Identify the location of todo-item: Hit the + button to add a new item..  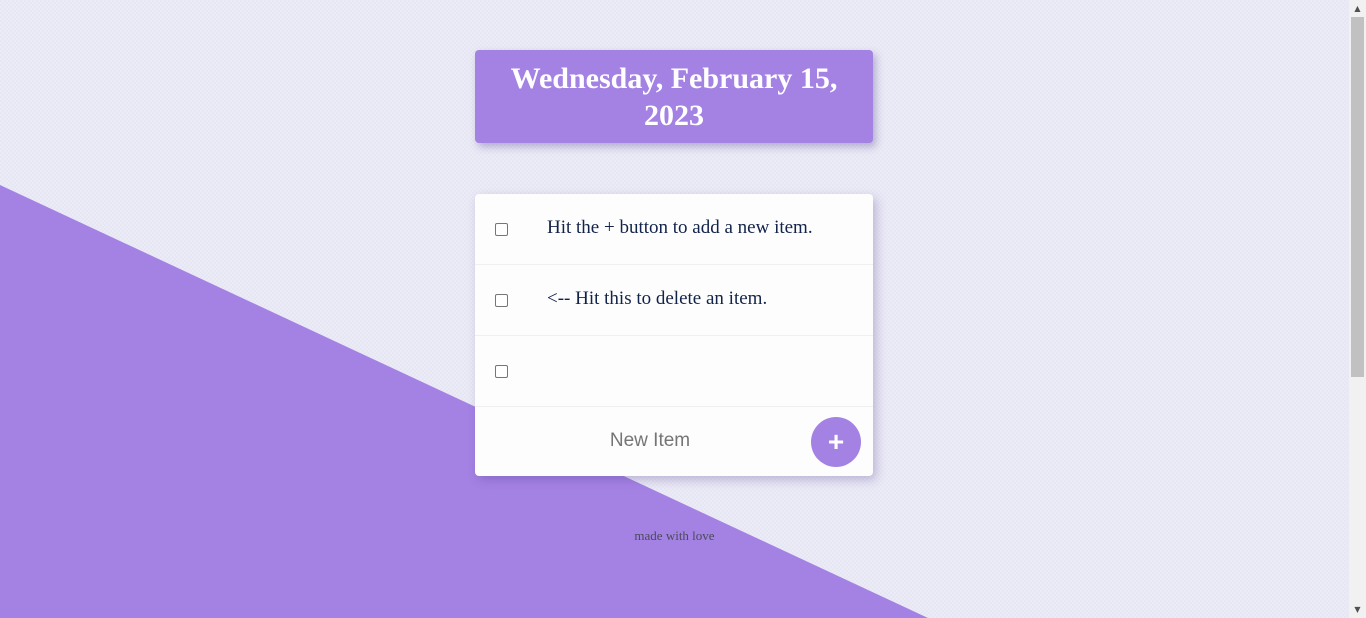
(674, 229).